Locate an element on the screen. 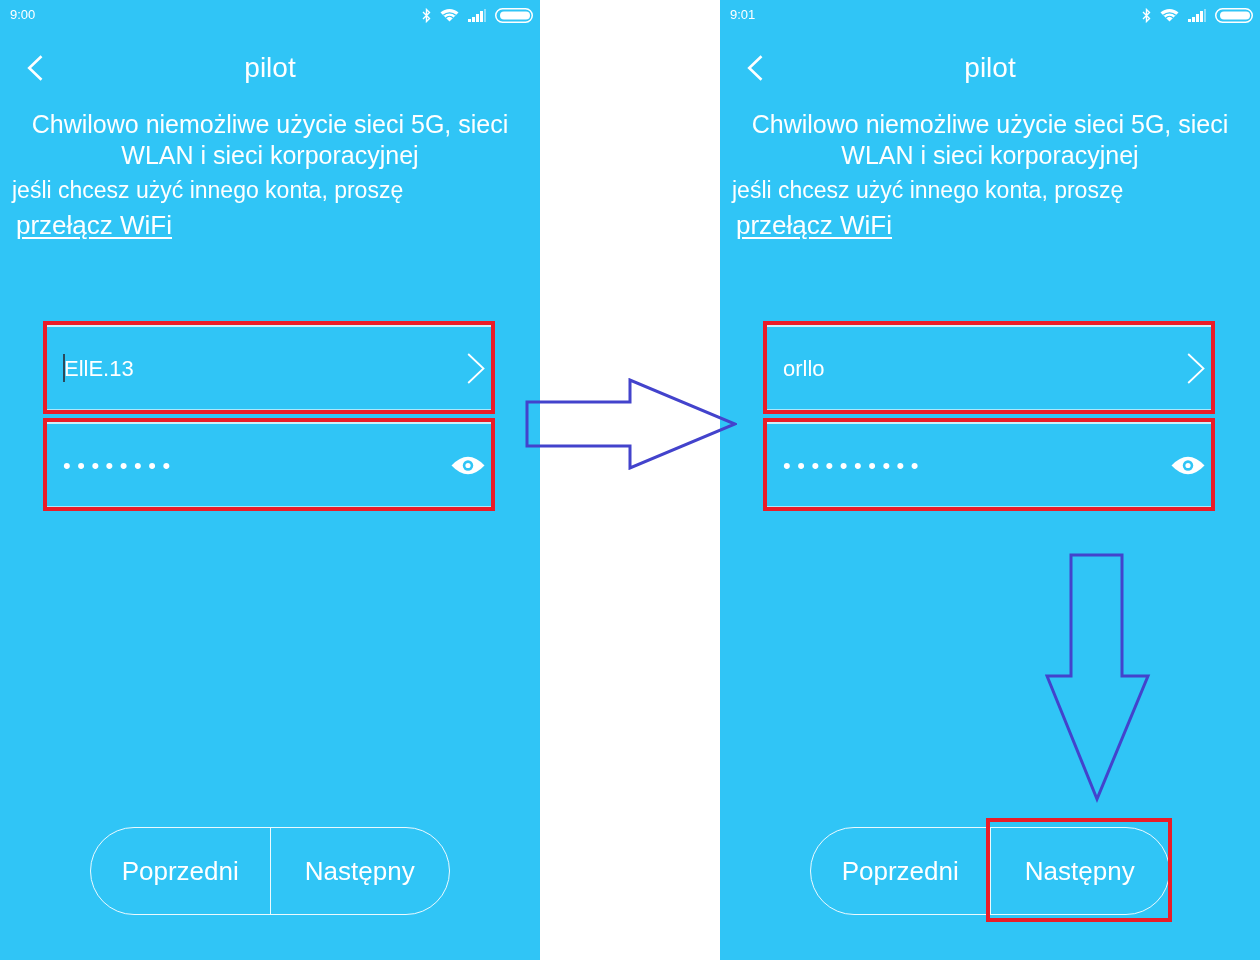 The width and height of the screenshot is (1260, 964). network-field: orllo is located at coordinates (989, 367).